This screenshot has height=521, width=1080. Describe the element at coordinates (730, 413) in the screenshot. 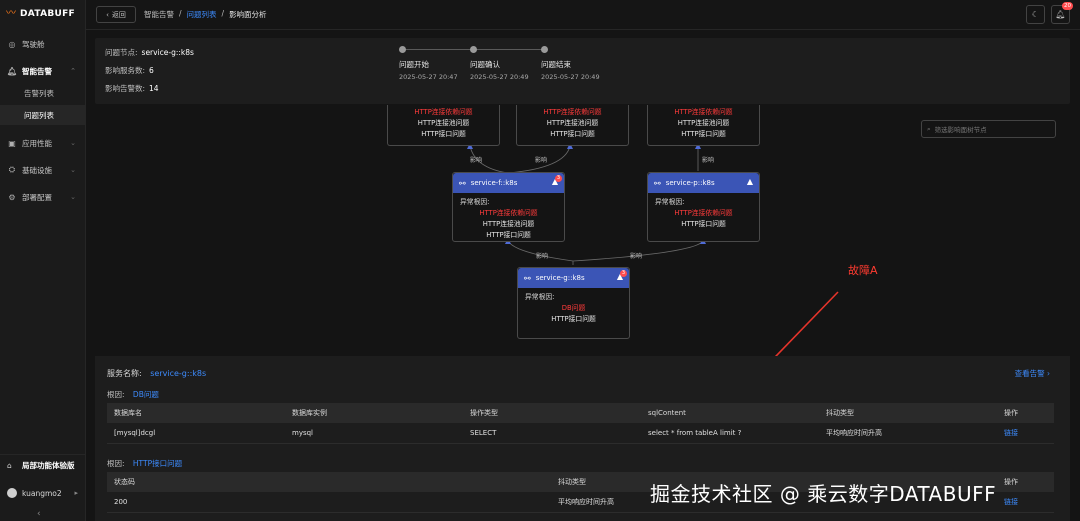

I see `column-header: sqlContent` at that location.